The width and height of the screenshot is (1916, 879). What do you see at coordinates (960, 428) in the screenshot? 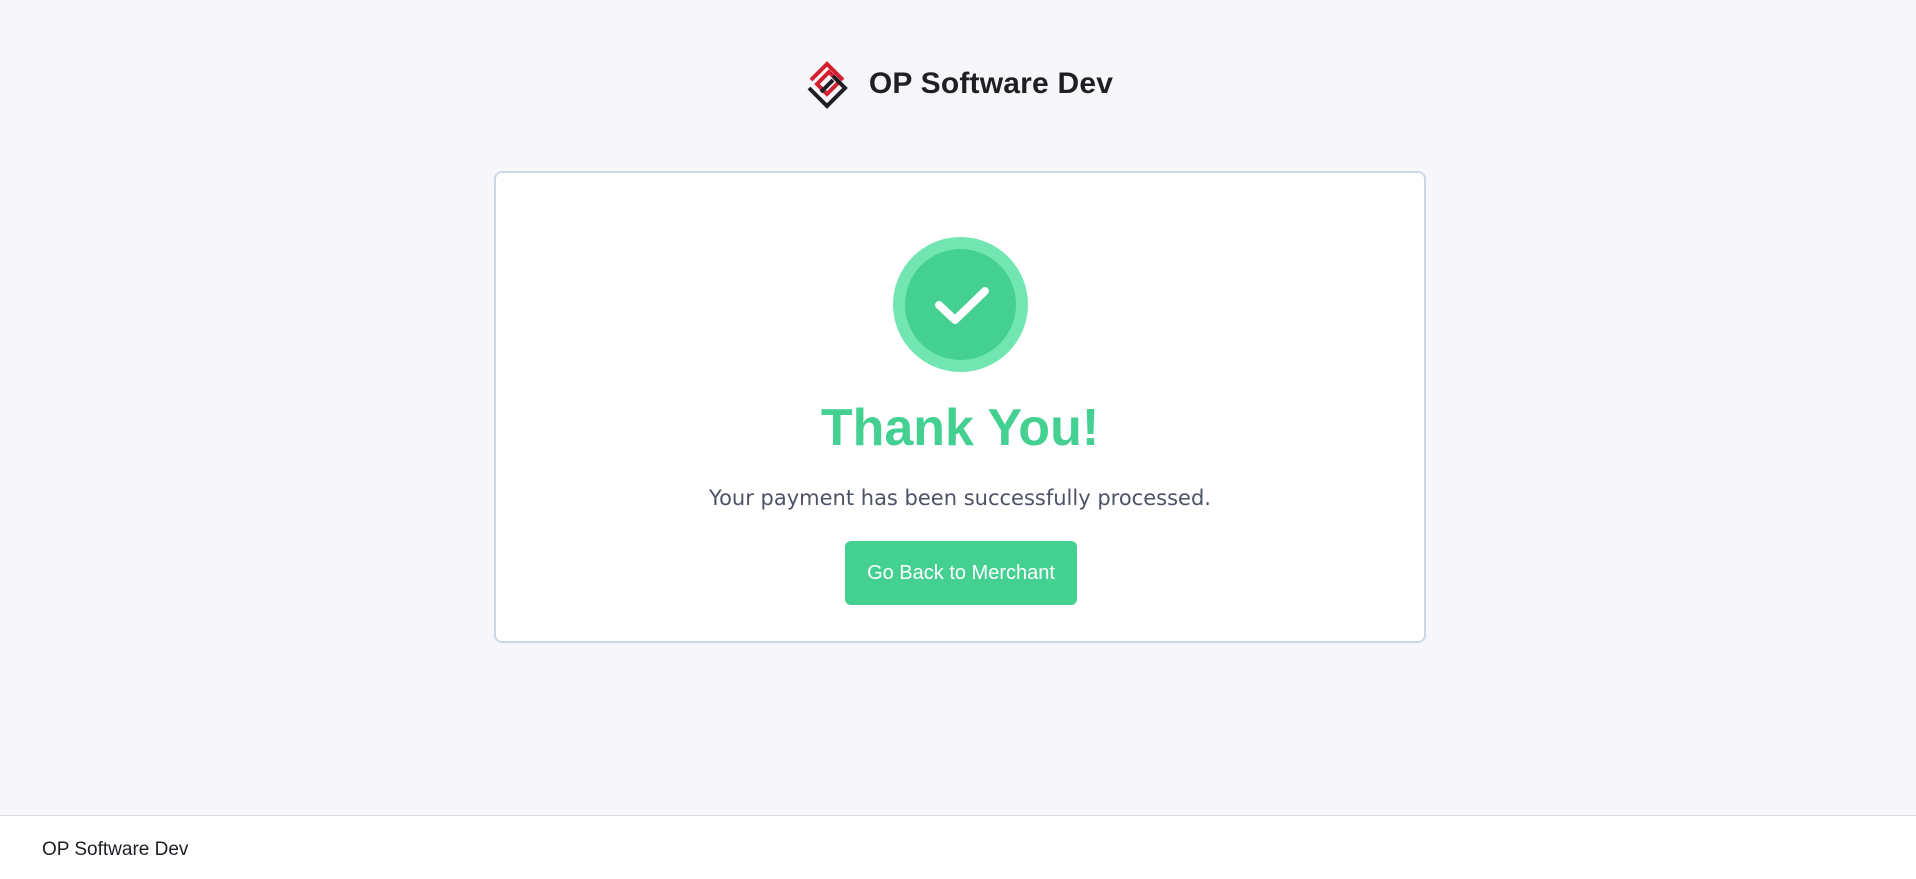
I see `thank-you-title: Thank You!` at bounding box center [960, 428].